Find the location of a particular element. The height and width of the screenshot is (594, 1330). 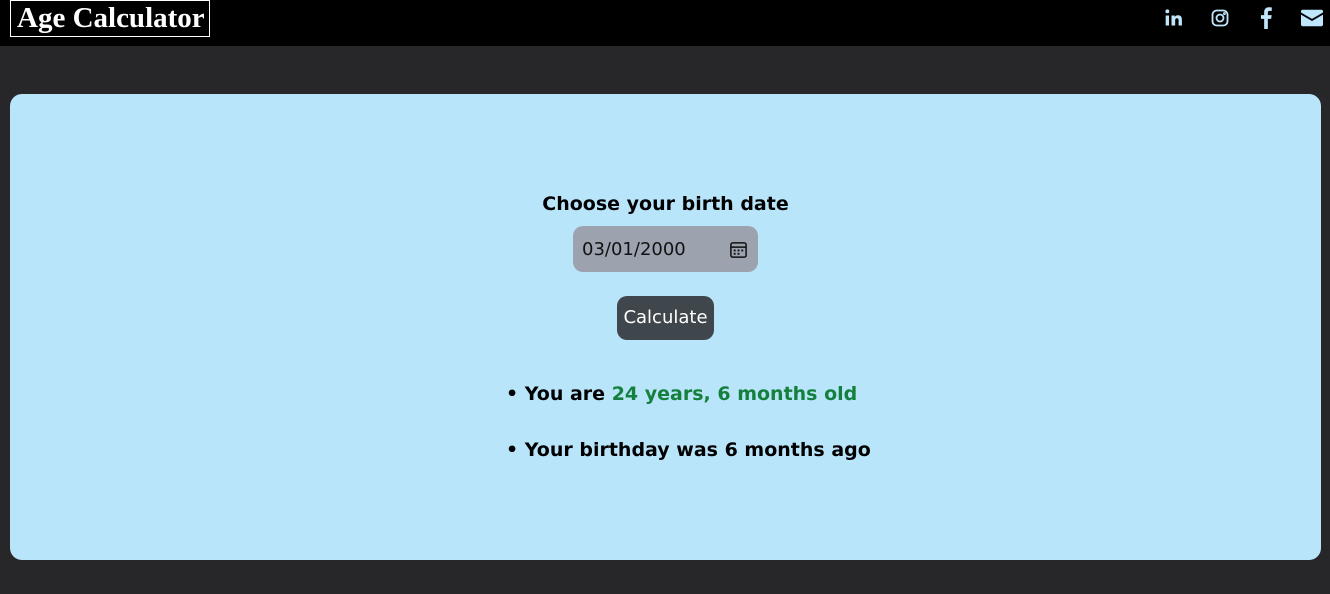

facebook-link is located at coordinates (1266, 18).